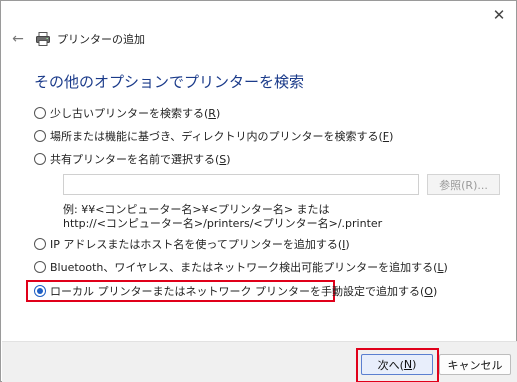 The image size is (517, 382). Describe the element at coordinates (135, 159) in the screenshot. I see `option-label: 共有プリンターを名前で選択する(` at that location.